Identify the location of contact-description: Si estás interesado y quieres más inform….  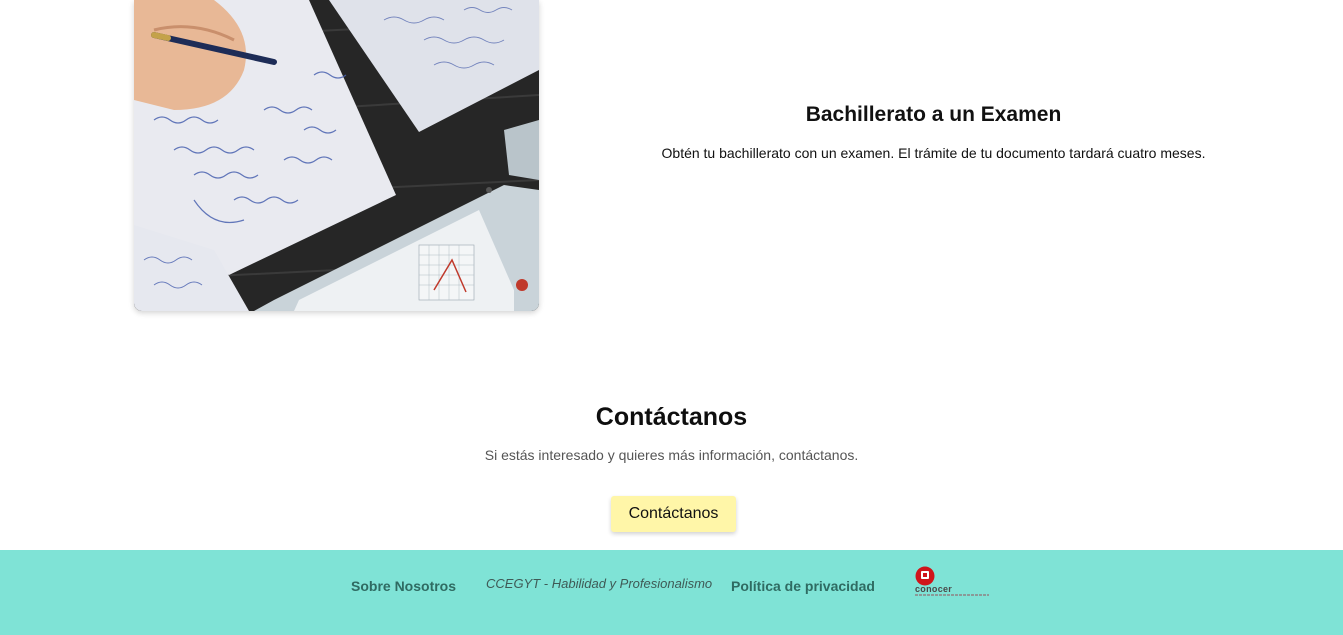
(671, 455).